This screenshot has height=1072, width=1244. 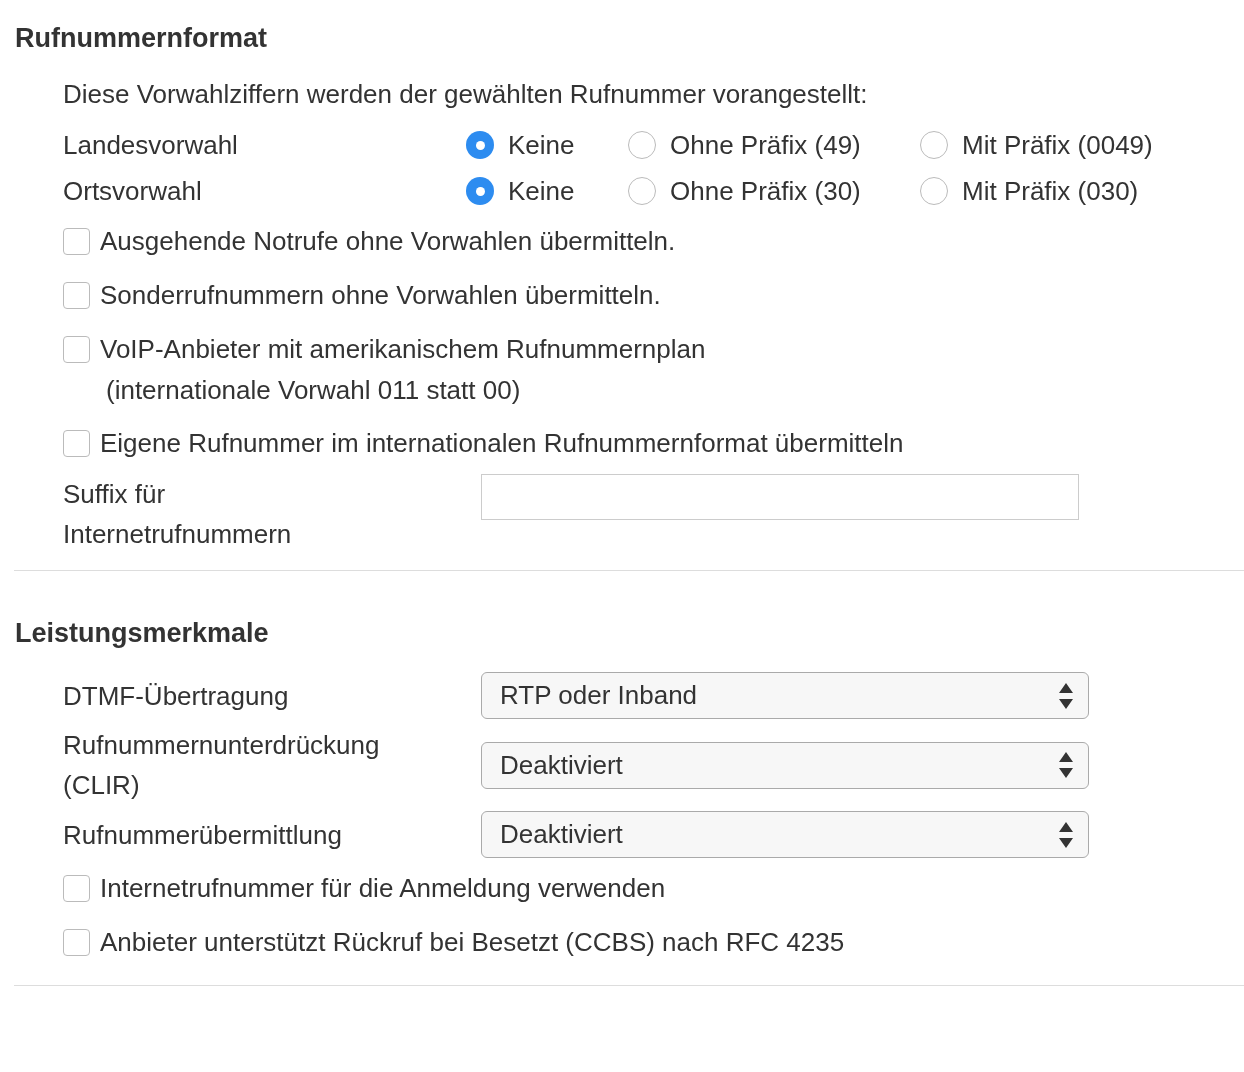 I want to click on radio-option: Mit Präfix (0049), so click(x=1036, y=145).